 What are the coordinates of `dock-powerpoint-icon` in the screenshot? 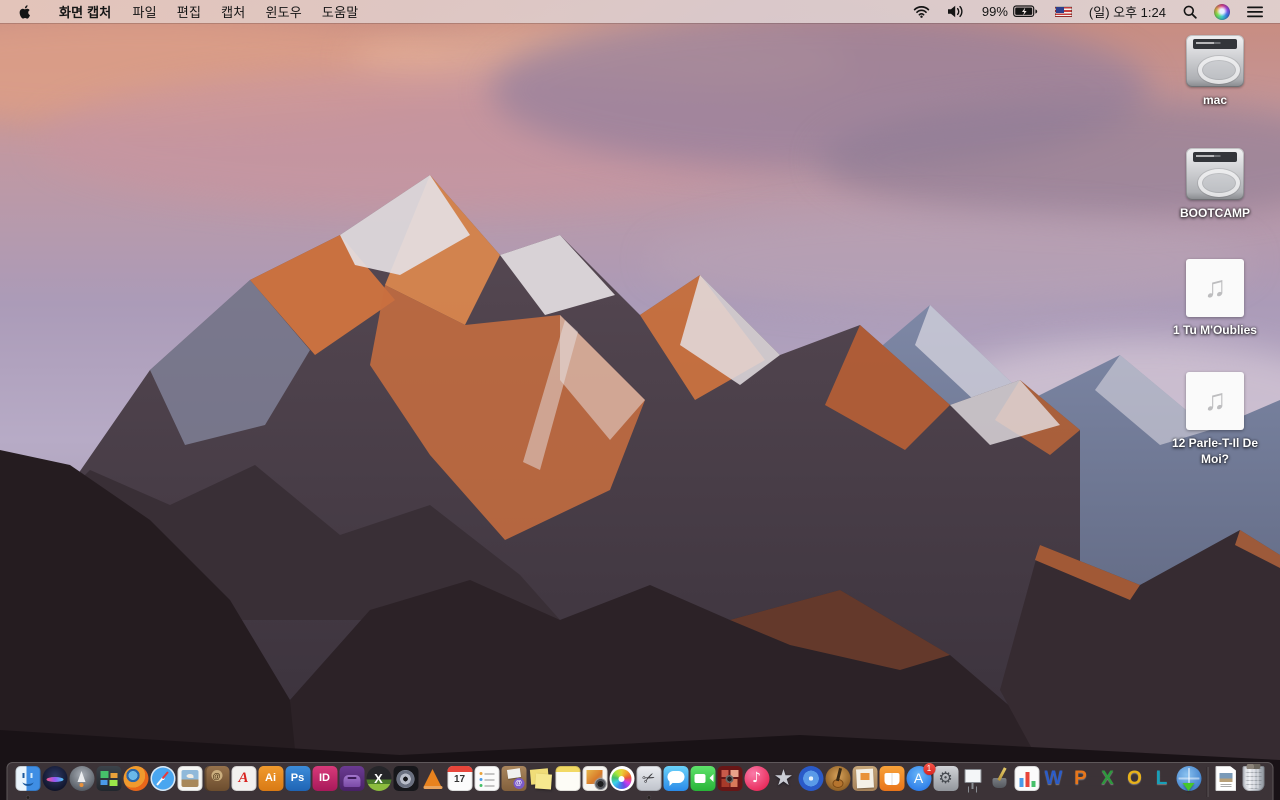 It's located at (1081, 783).